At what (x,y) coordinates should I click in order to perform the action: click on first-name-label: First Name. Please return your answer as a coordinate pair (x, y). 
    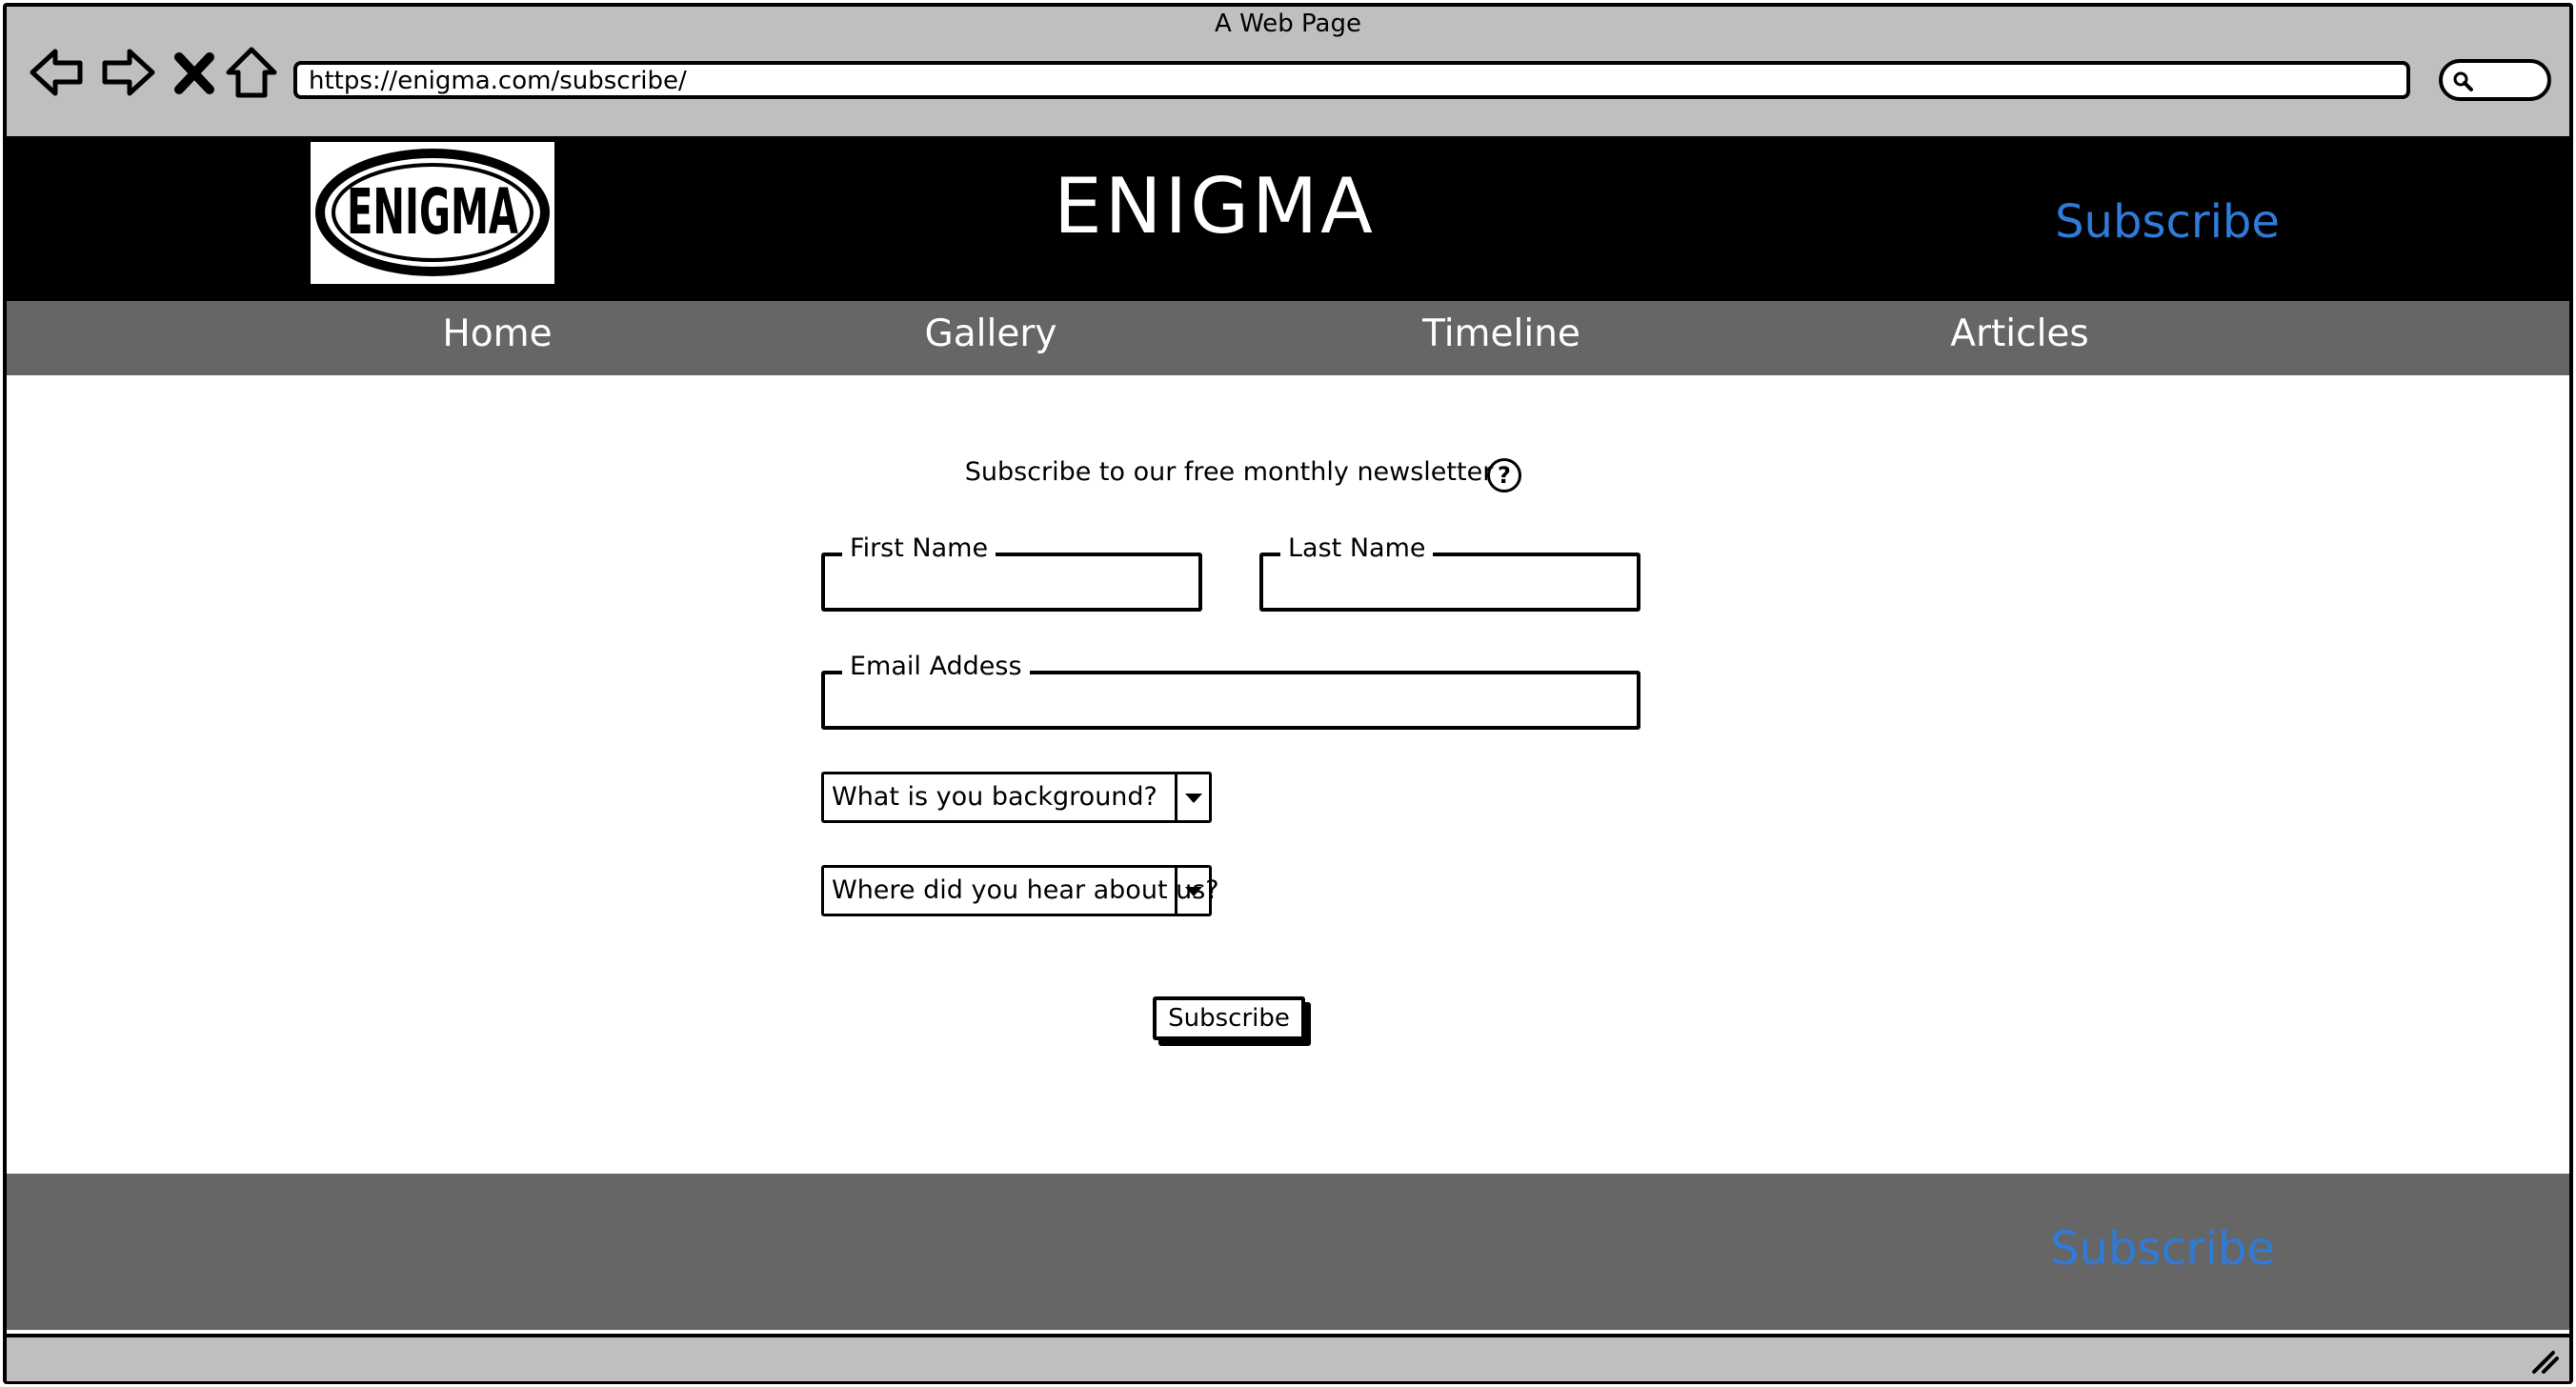
    Looking at the image, I should click on (919, 548).